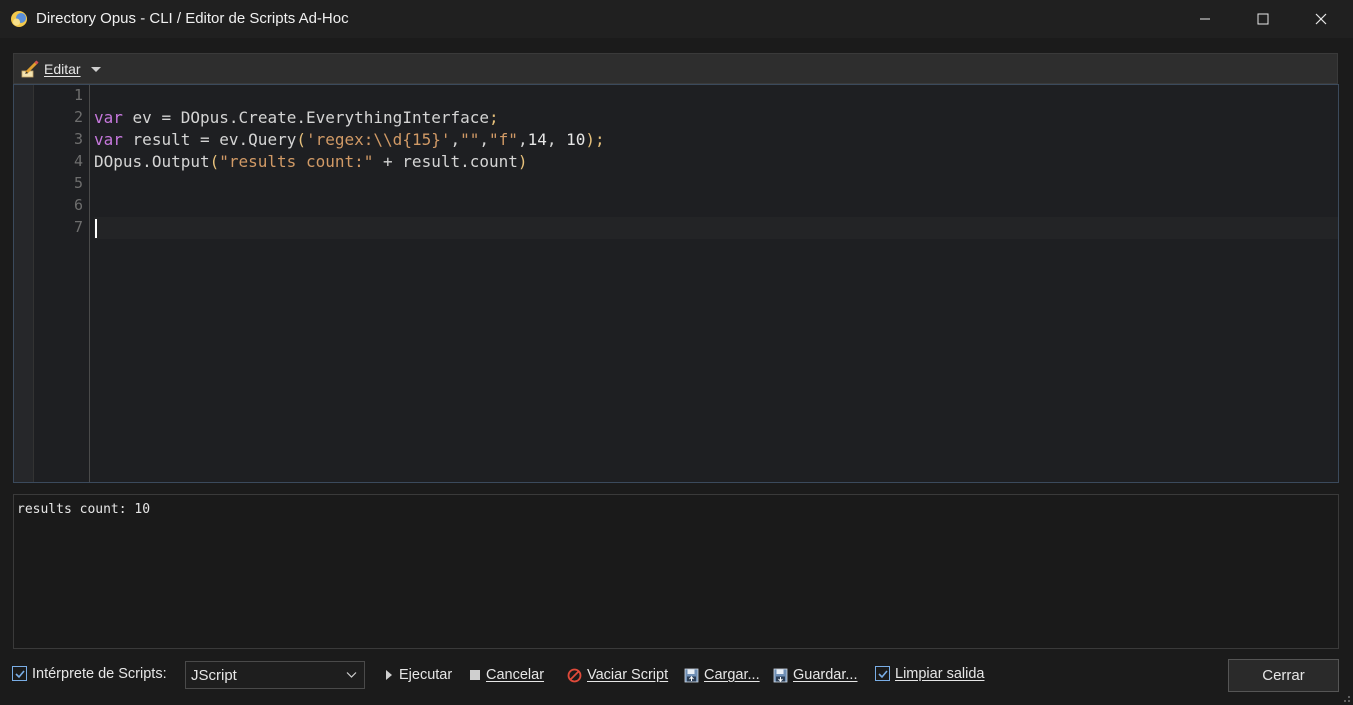 This screenshot has height=705, width=1353. Describe the element at coordinates (214, 675) in the screenshot. I see `interpreter-value: JScript` at that location.